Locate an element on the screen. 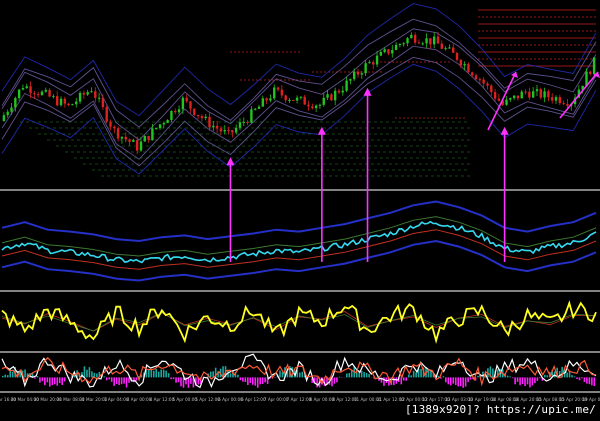 This screenshot has height=421, width=600. indicator2-signal-line is located at coordinates (299, 322).